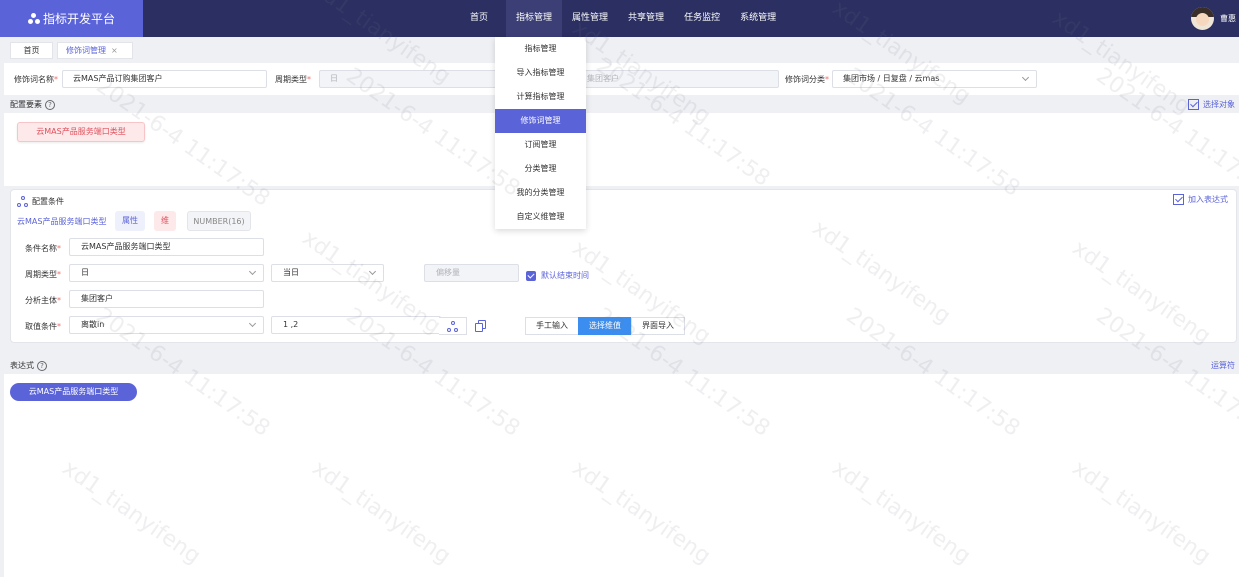 This screenshot has width=1239, height=577. I want to click on main-nav: 首页 指标管理 属性管理 共享管理 任务监控 系统管理, so click(623, 18).